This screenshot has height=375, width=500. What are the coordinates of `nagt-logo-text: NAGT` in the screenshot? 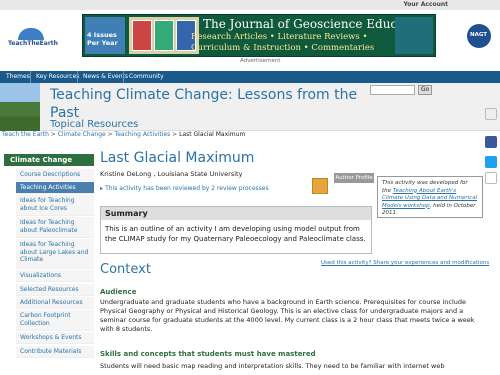 It's located at (479, 35).